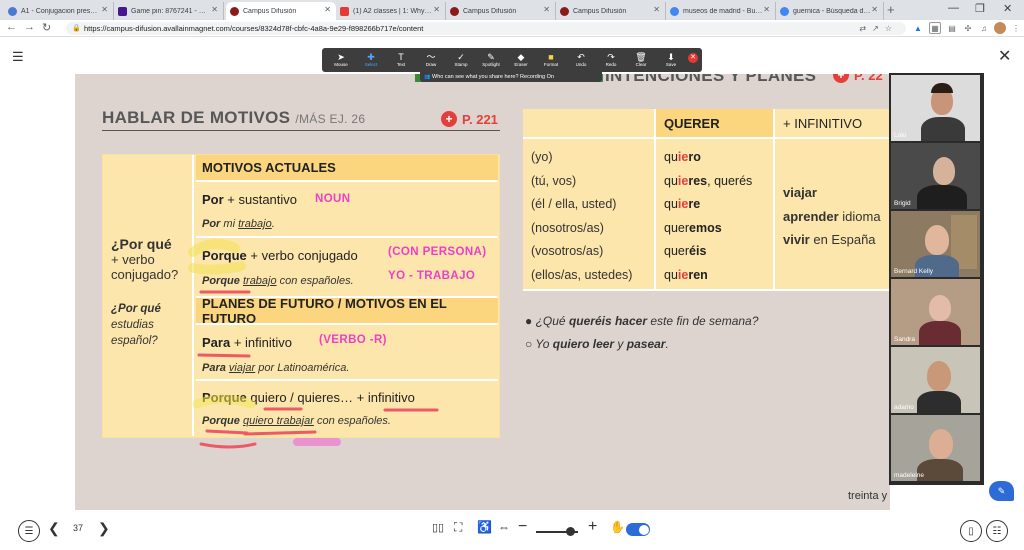  Describe the element at coordinates (935, 176) in the screenshot. I see `participant-tile: Brigid` at that location.